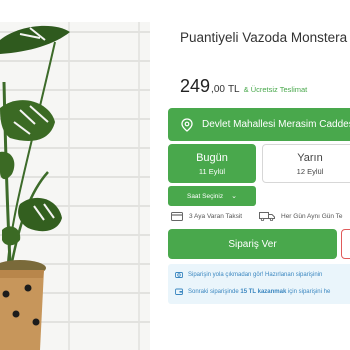  I want to click on truck-icon, so click(267, 216).